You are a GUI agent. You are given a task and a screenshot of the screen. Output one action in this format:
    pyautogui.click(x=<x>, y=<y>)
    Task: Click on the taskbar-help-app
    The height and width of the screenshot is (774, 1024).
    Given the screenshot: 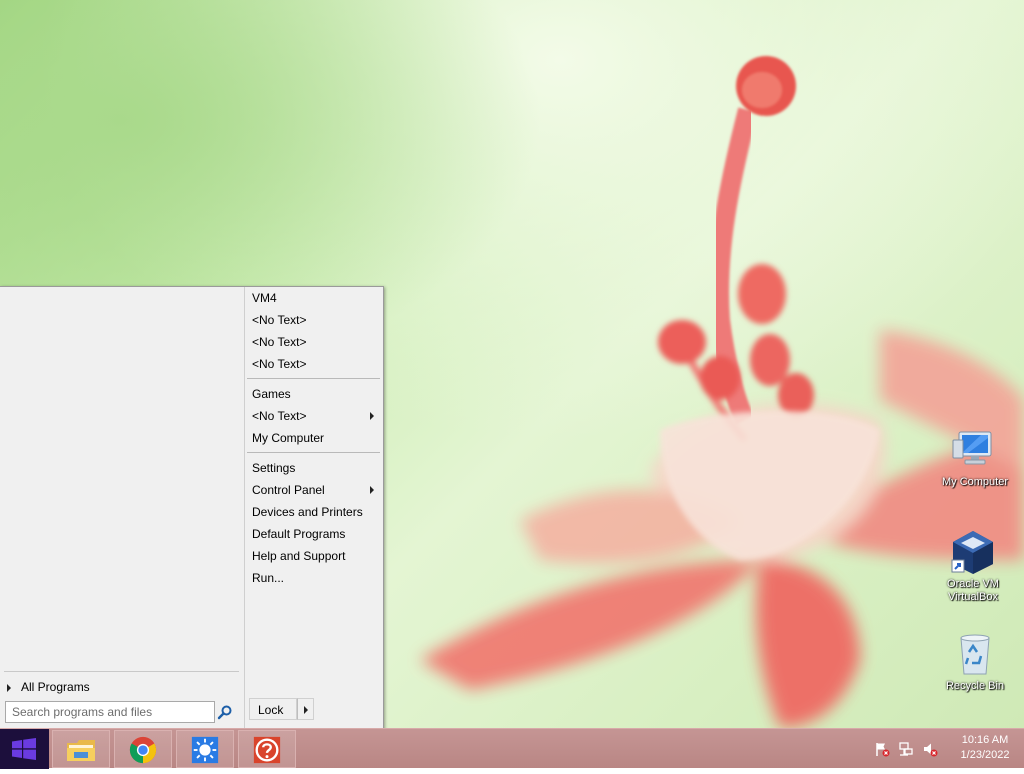 What is the action you would take?
    pyautogui.click(x=267, y=749)
    